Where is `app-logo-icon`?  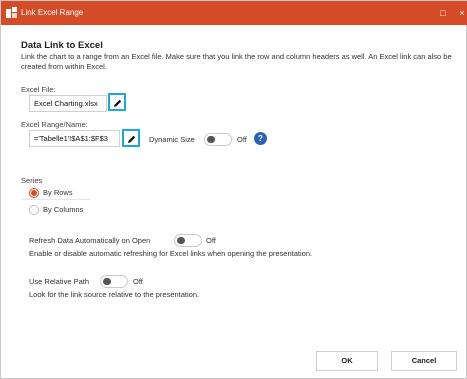
app-logo-icon is located at coordinates (11, 12).